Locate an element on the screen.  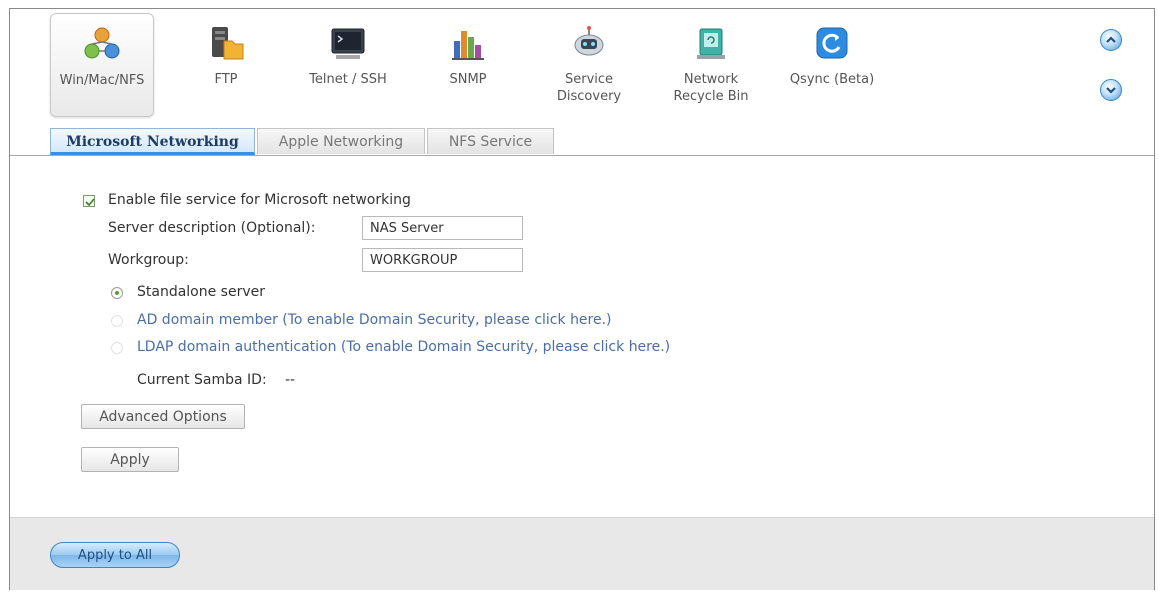
service-label: Service Discovery is located at coordinates (589, 88).